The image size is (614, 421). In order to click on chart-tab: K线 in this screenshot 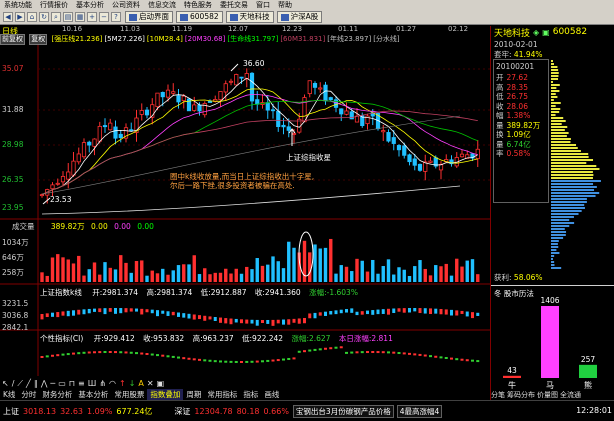, I will do `click(9, 394)`.